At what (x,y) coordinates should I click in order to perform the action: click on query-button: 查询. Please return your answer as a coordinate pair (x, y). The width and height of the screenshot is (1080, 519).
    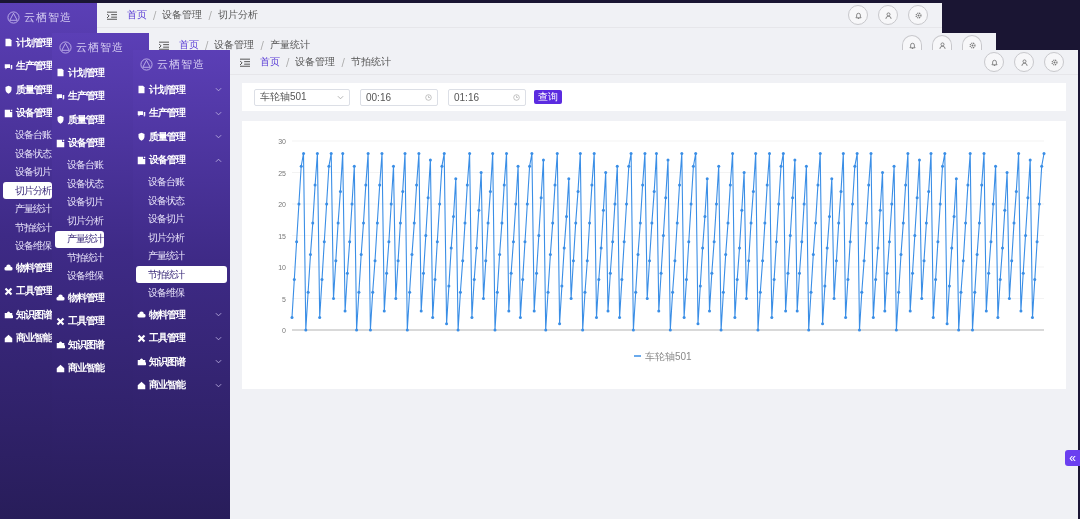
    Looking at the image, I should click on (548, 97).